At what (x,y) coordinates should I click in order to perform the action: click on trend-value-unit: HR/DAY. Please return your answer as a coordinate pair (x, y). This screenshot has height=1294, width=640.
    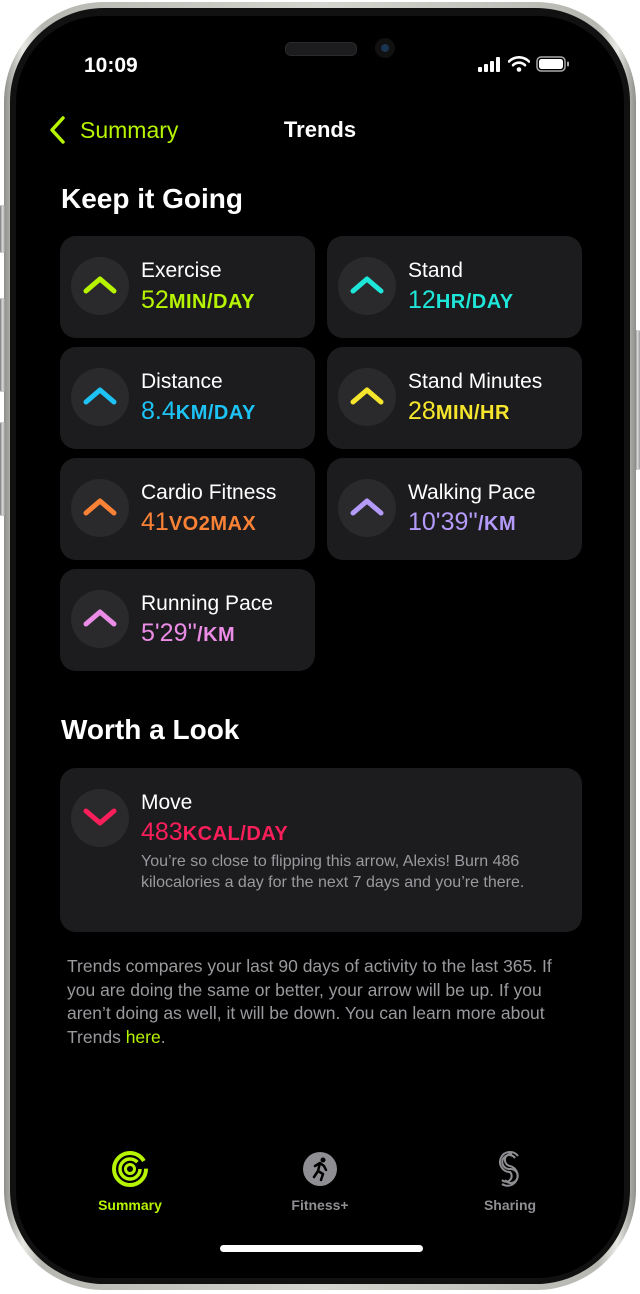
    Looking at the image, I should click on (474, 302).